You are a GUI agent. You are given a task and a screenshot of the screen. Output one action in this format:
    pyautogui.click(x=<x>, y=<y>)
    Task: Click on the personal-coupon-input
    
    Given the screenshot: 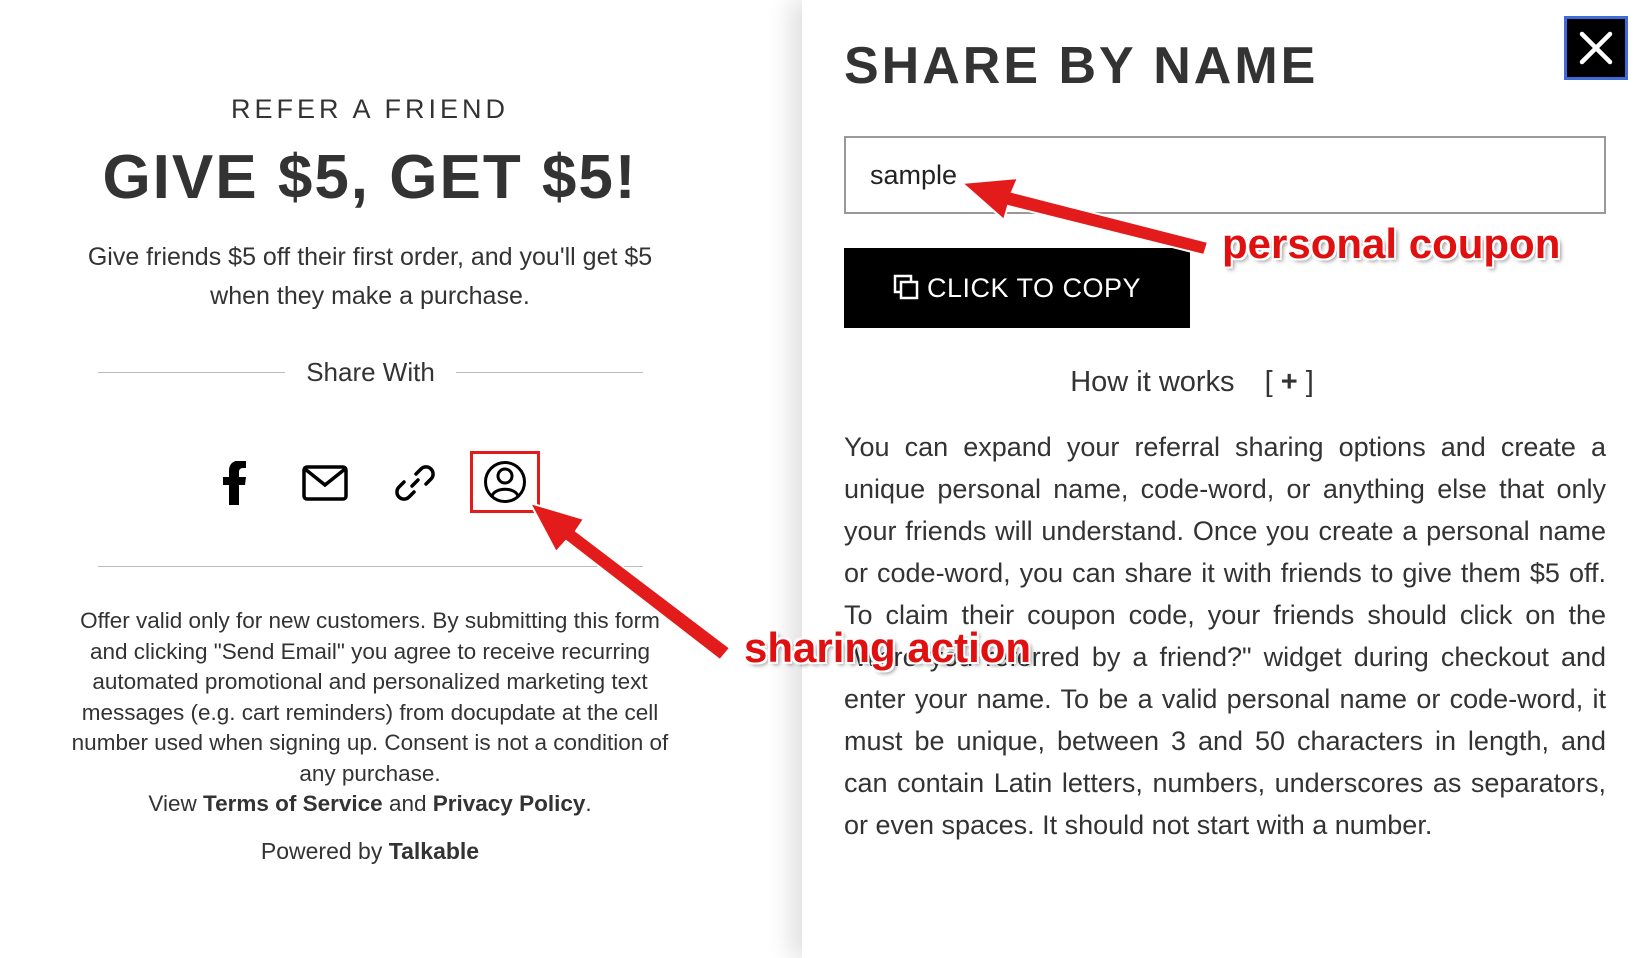 What is the action you would take?
    pyautogui.click(x=1225, y=175)
    